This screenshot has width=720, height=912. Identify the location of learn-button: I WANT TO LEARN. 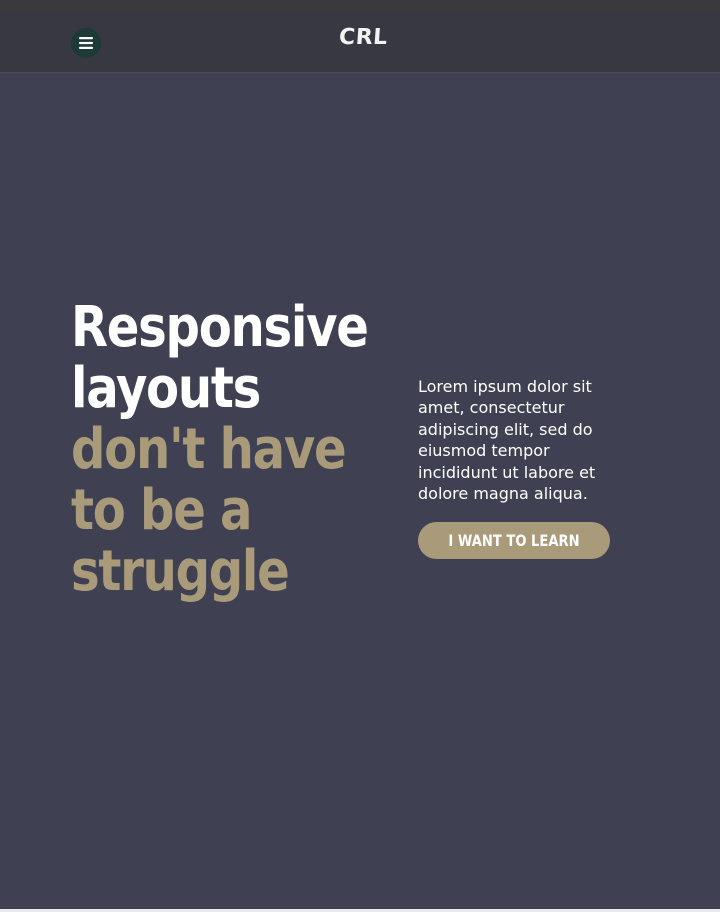
(514, 540).